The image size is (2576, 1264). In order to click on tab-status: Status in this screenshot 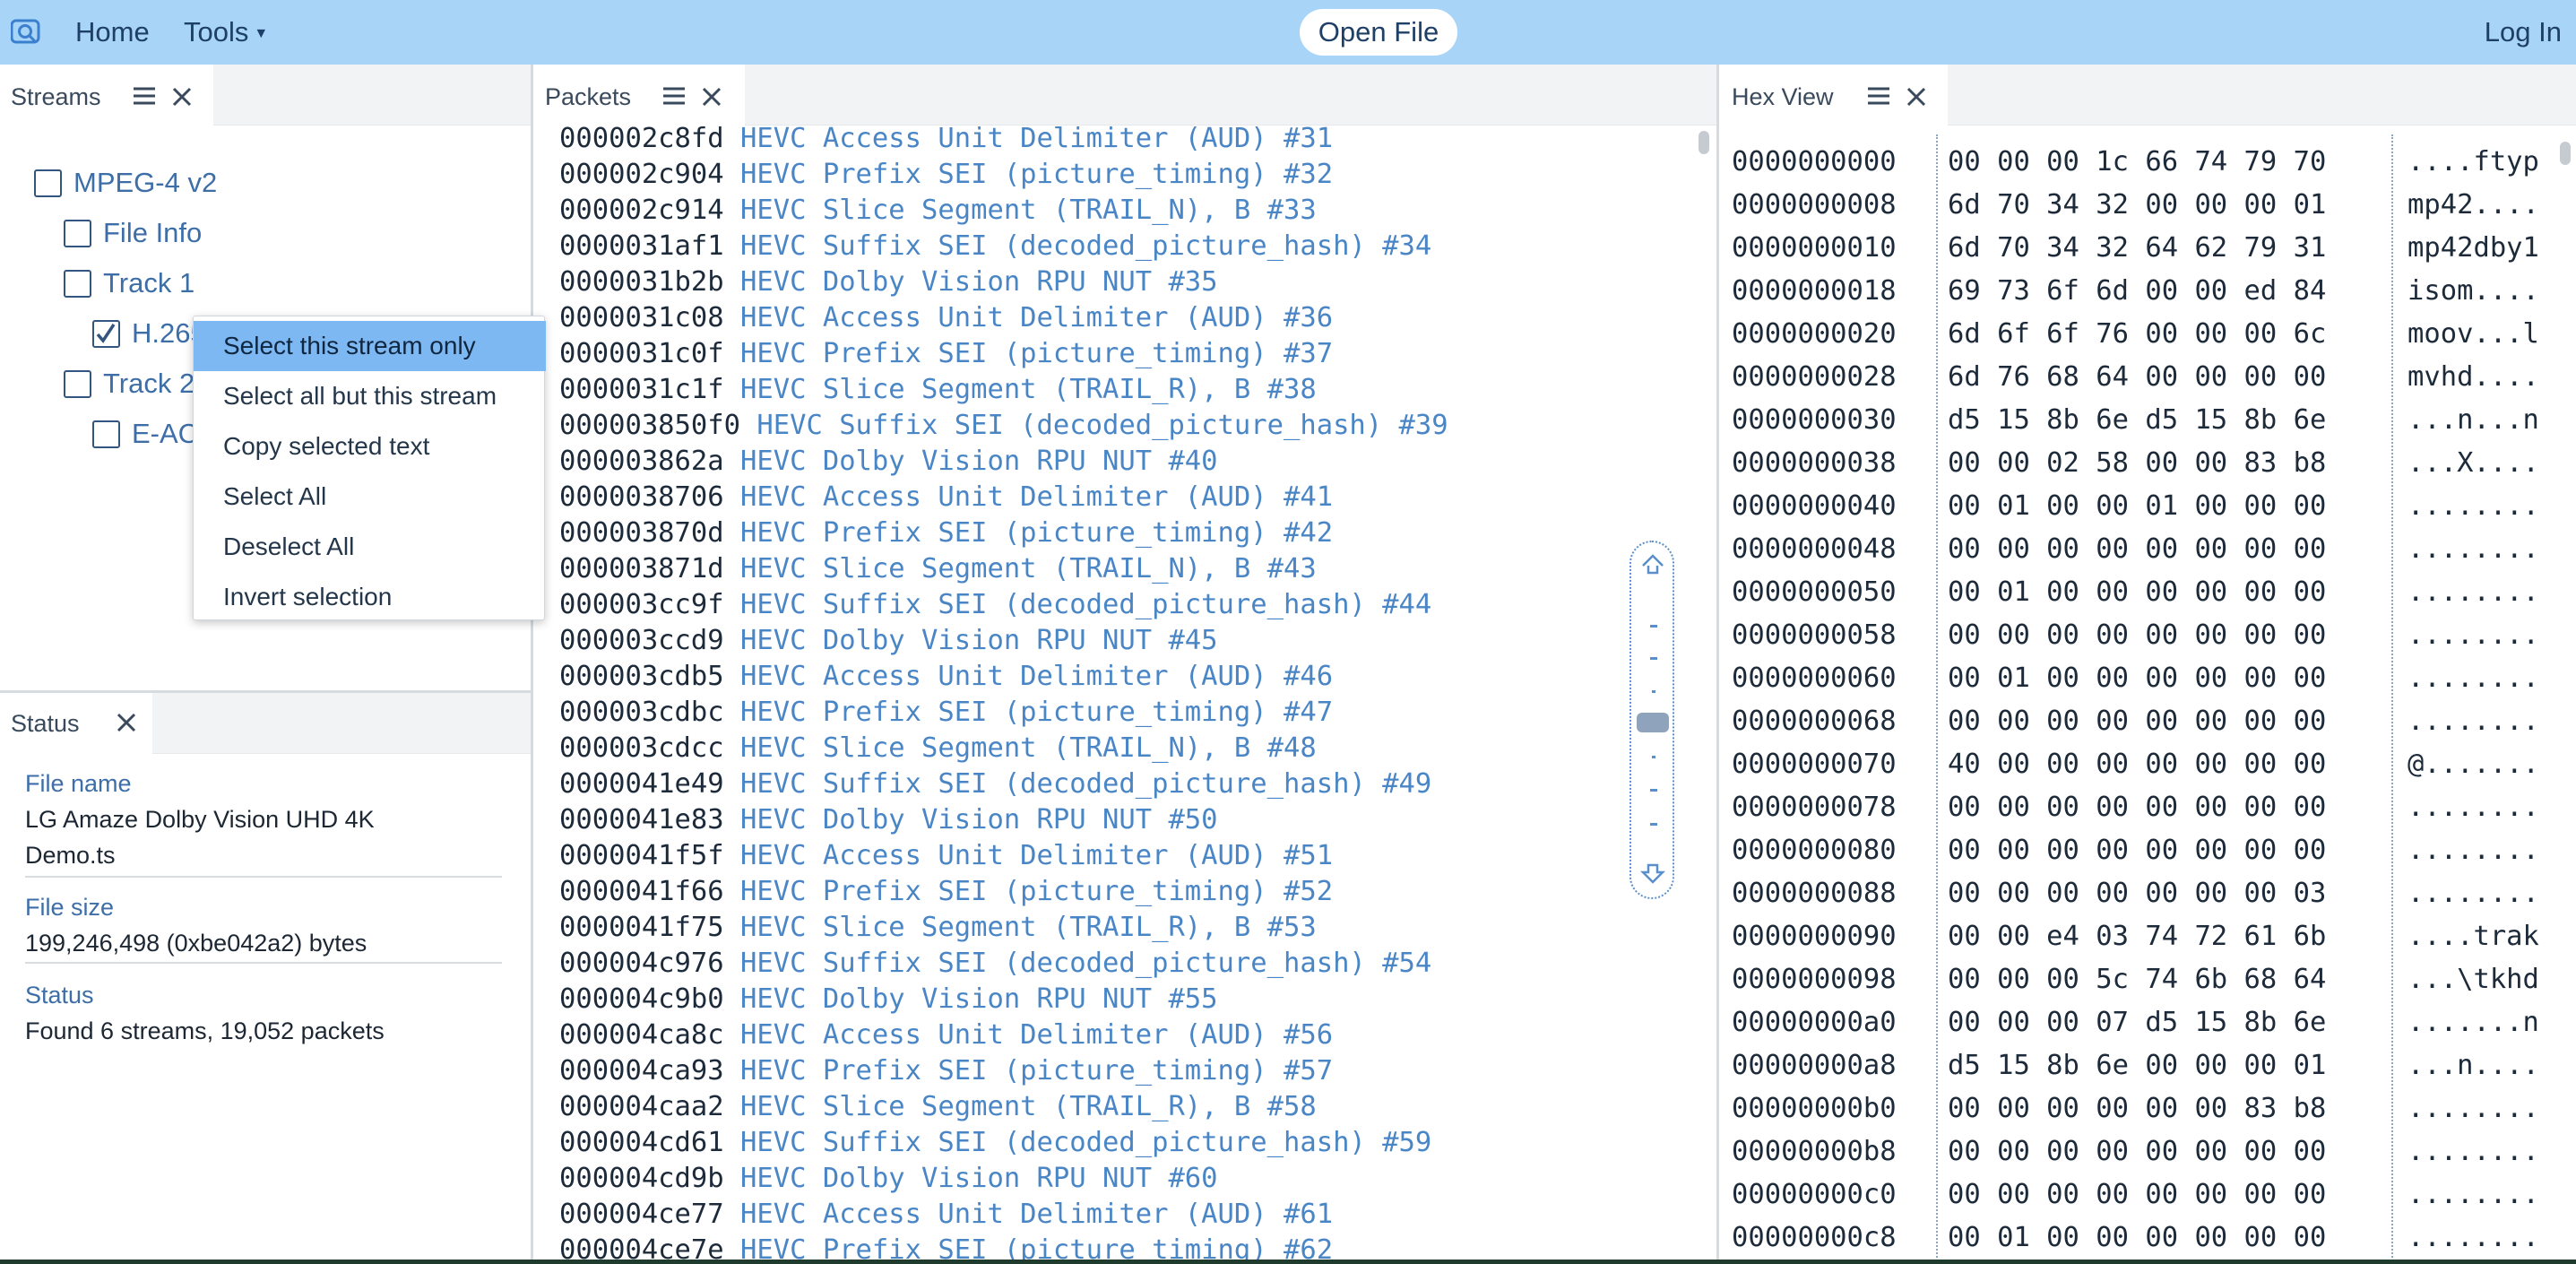, I will do `click(76, 723)`.